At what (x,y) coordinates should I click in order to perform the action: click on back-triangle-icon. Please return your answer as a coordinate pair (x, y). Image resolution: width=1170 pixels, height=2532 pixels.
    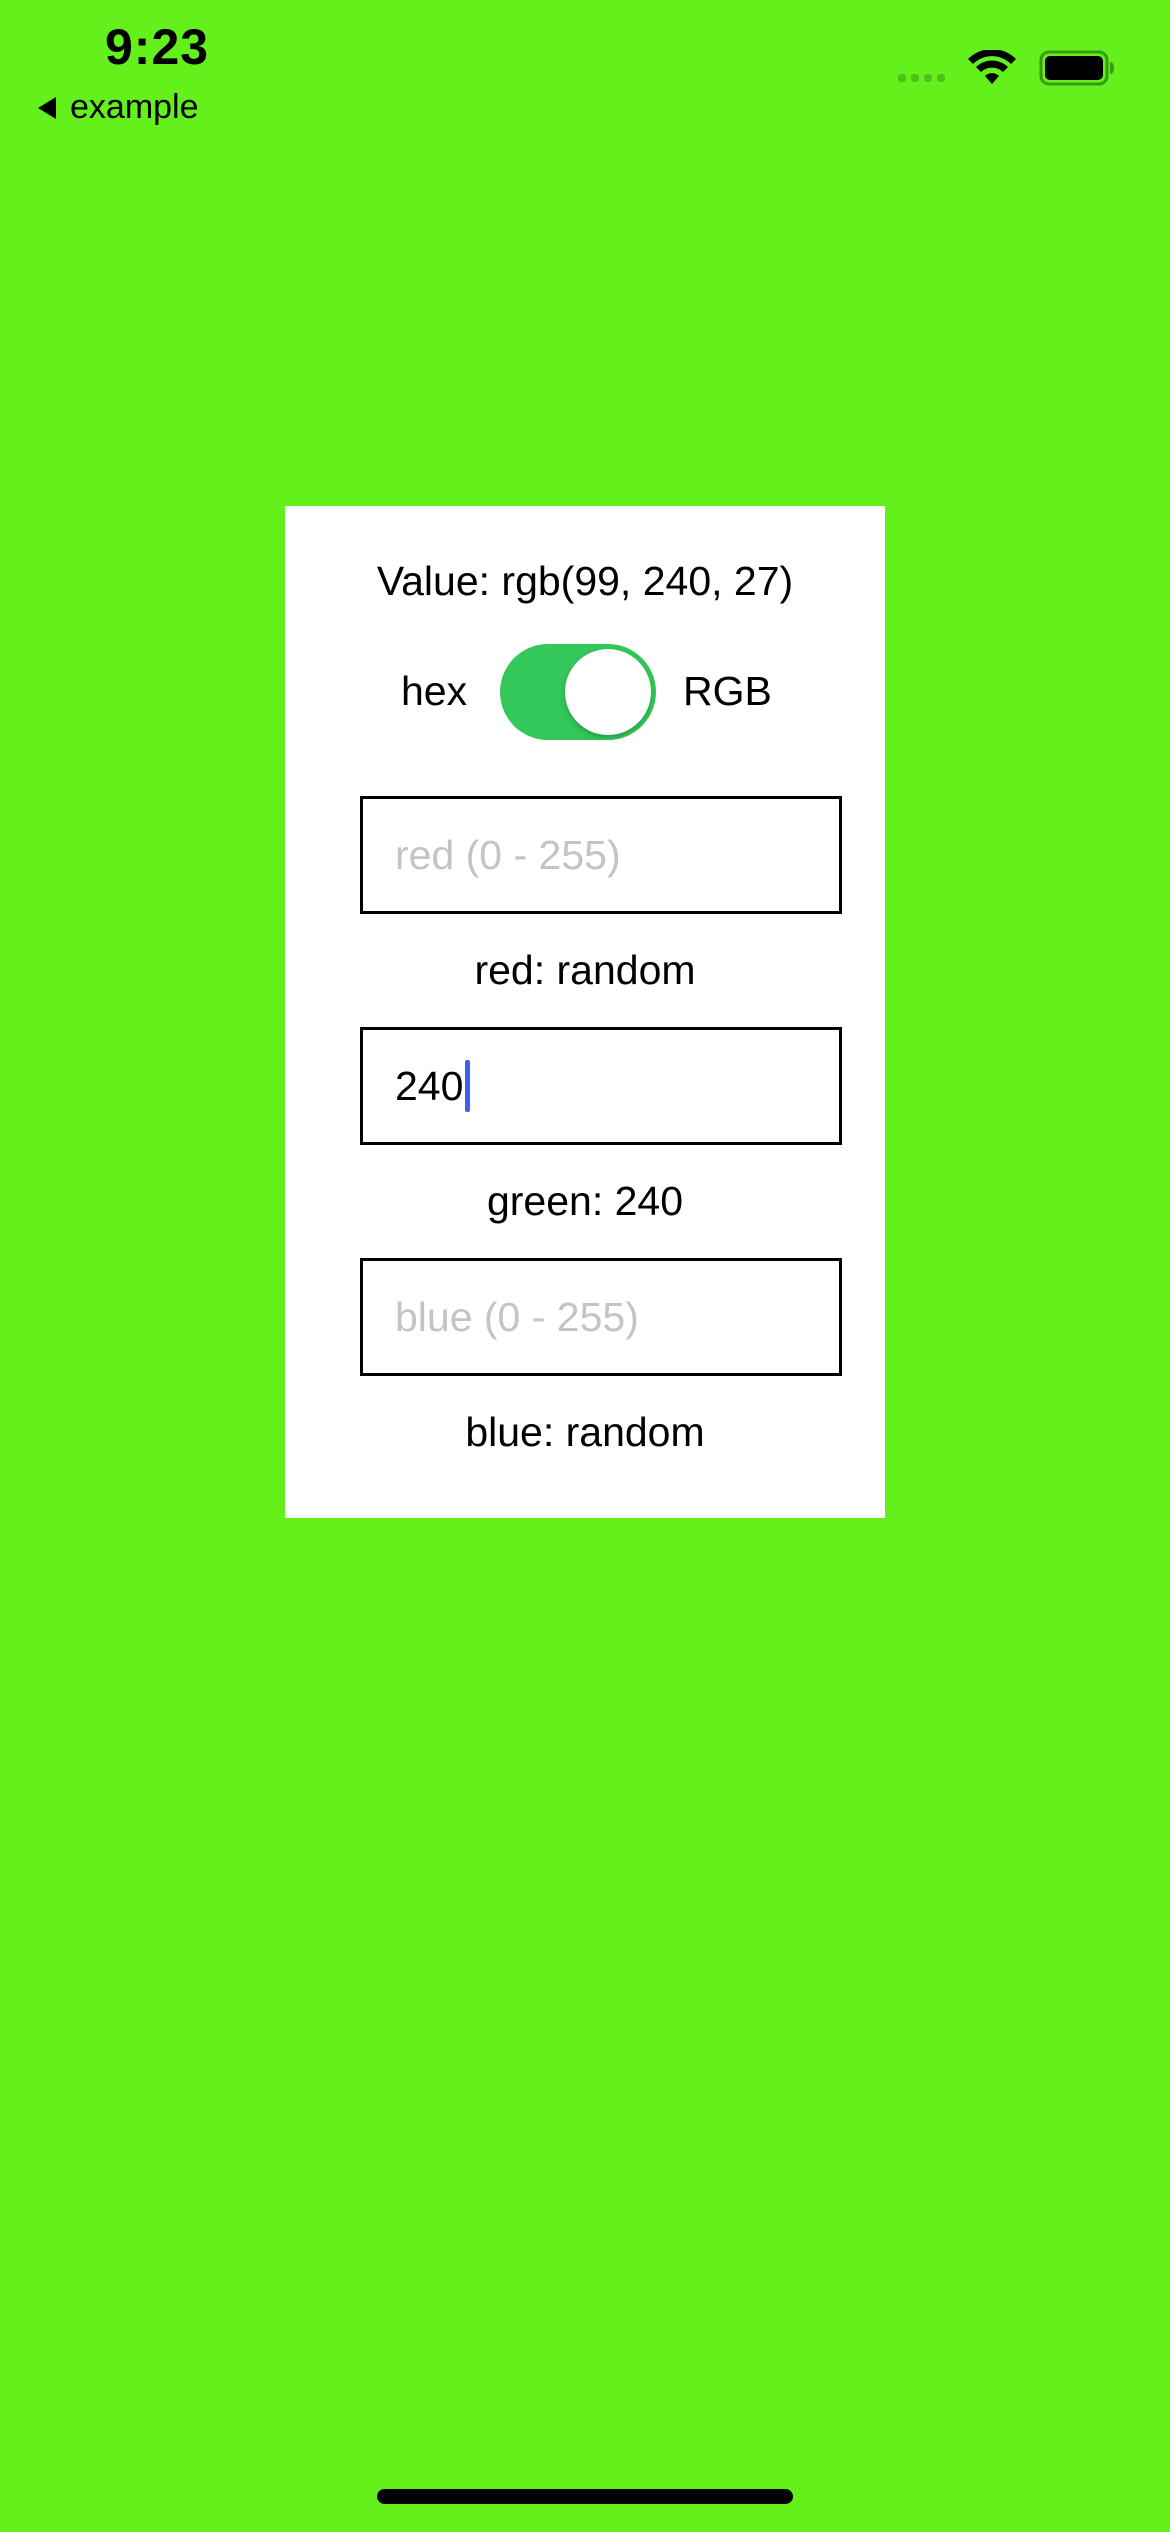
    Looking at the image, I should click on (47, 107).